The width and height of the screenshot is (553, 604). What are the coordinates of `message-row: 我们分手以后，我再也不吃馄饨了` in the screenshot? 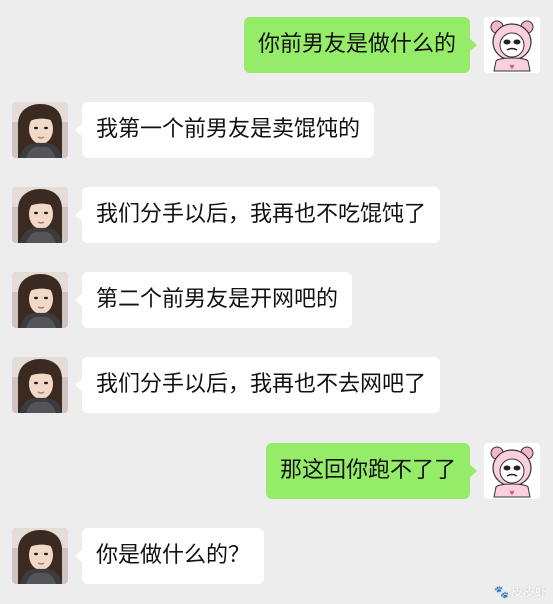 It's located at (276, 216).